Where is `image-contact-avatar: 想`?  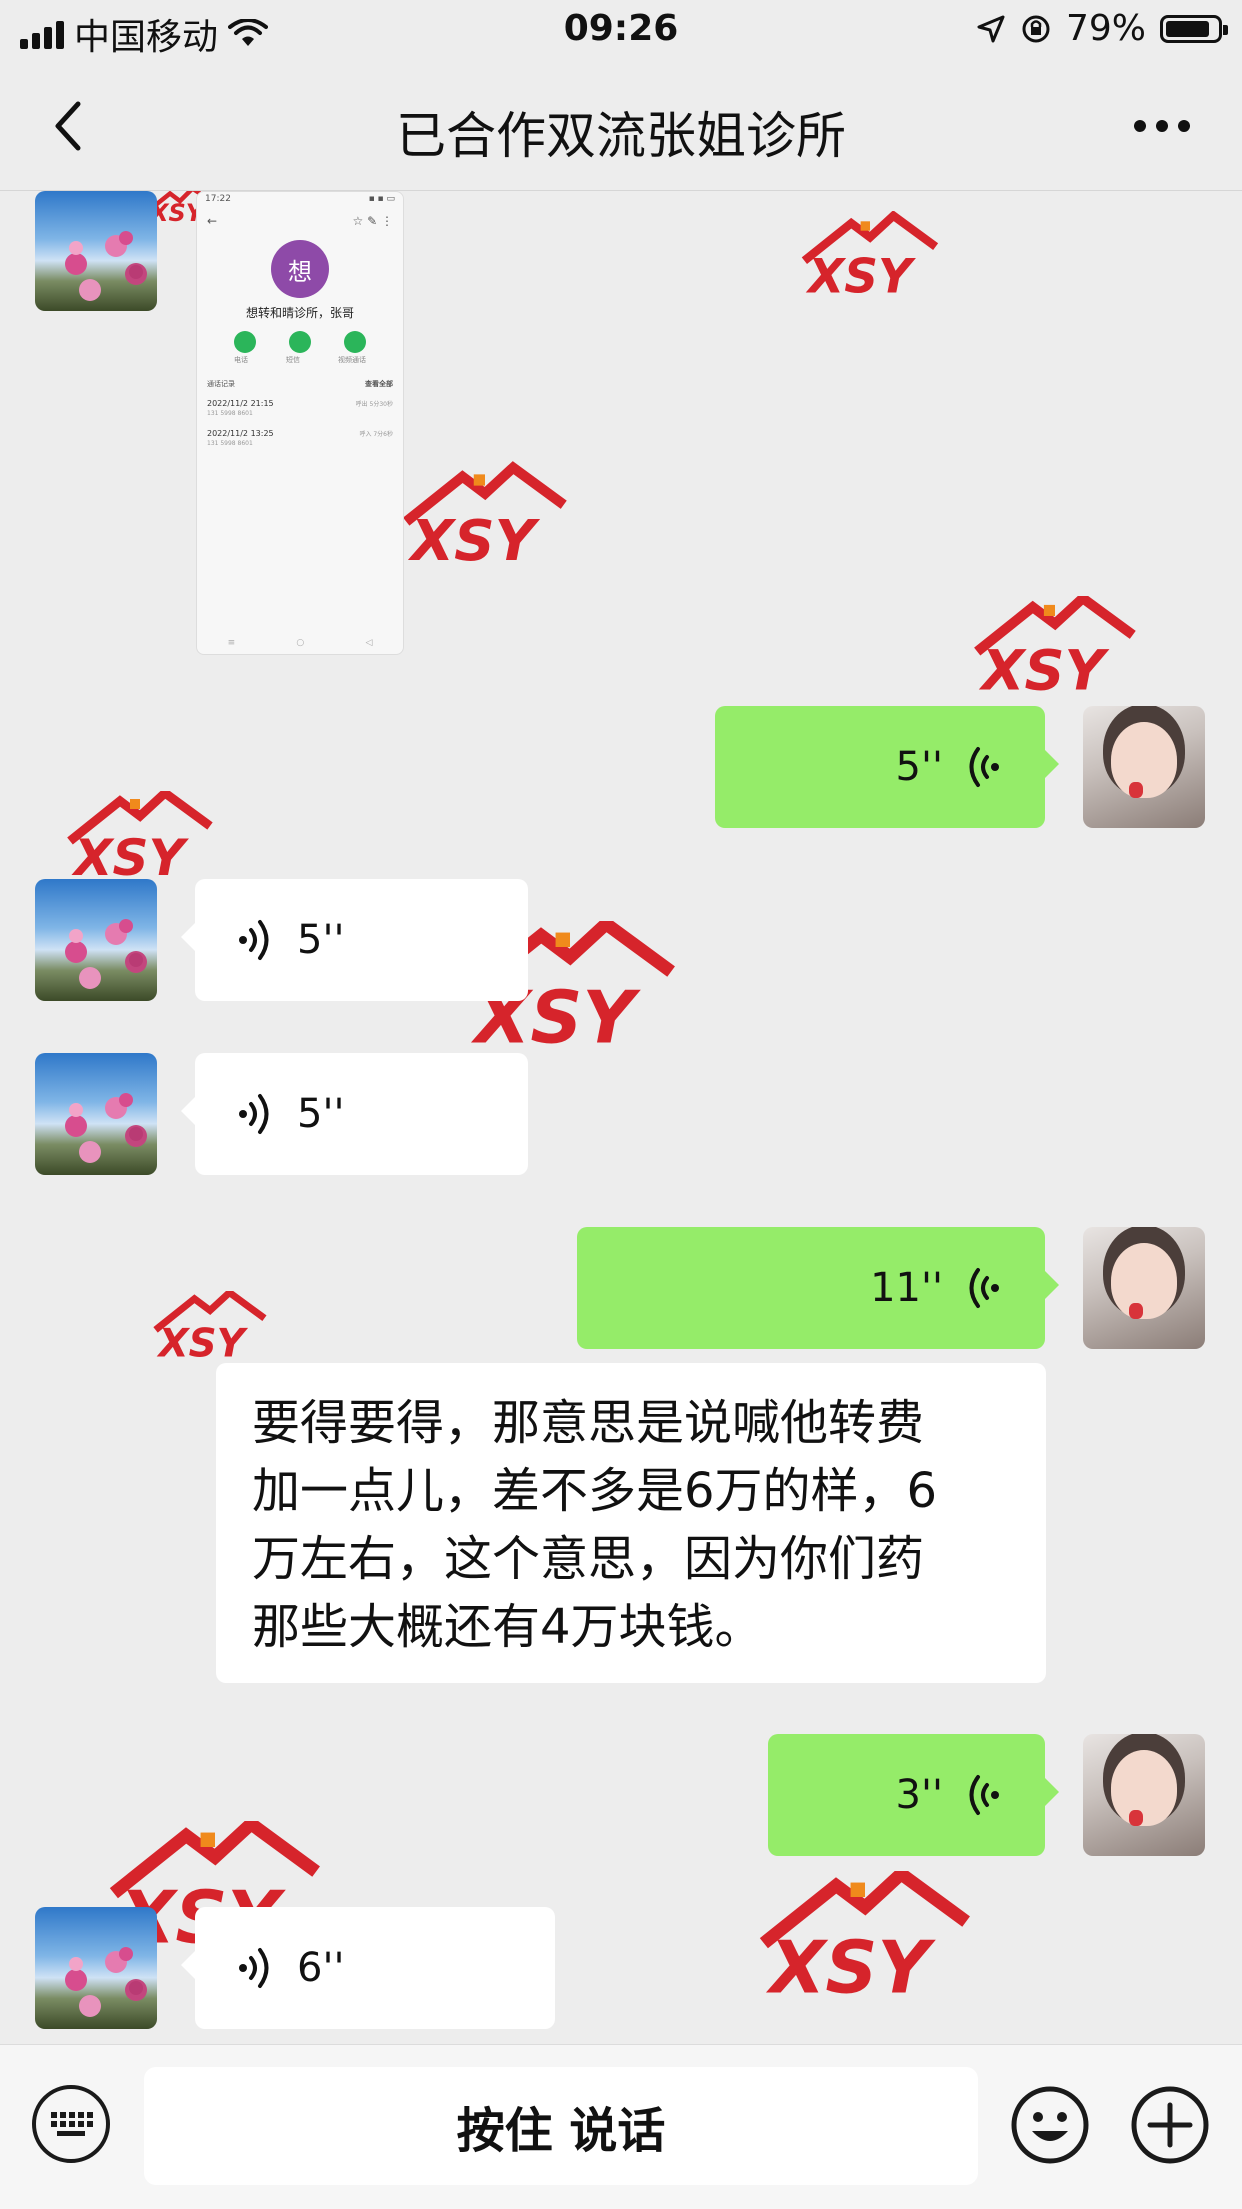 image-contact-avatar: 想 is located at coordinates (300, 269).